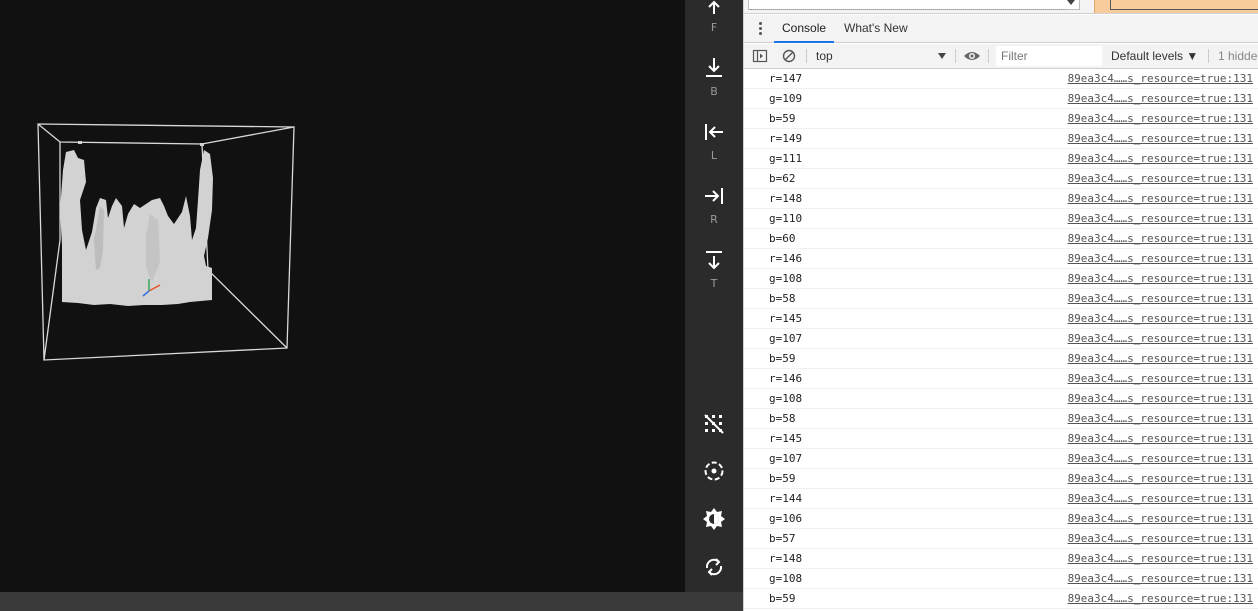  I want to click on console-message: b=62 89ea3c4……s_resource=true:131, so click(1001, 179).